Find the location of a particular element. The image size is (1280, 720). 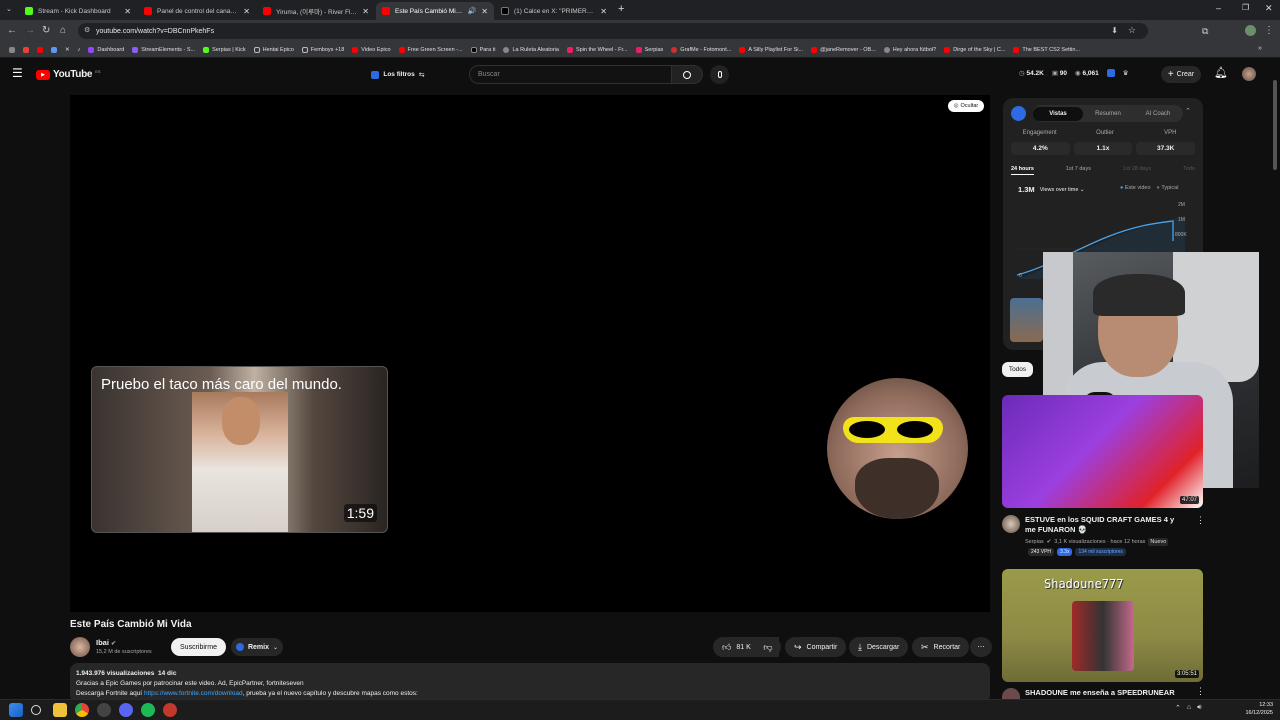

bookmark-folder: Femboys +18 is located at coordinates (323, 49).